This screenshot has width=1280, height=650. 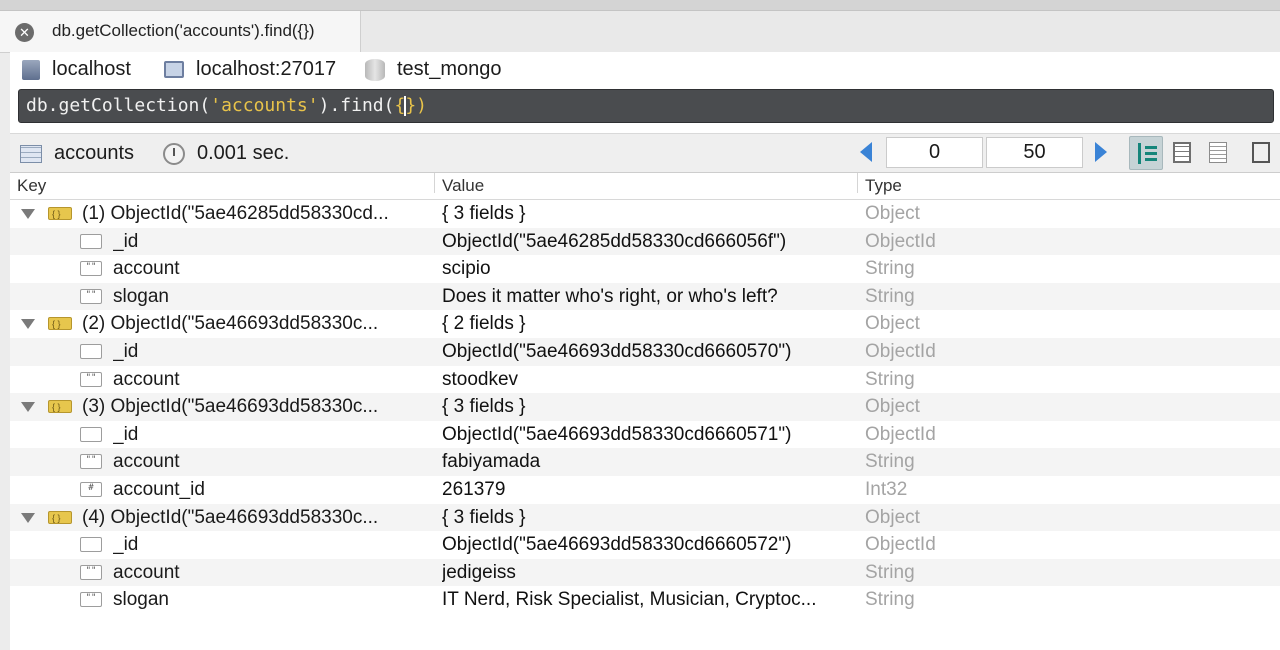 I want to click on query-text: db.getCollection('accounts').find({}), so click(x=226, y=106).